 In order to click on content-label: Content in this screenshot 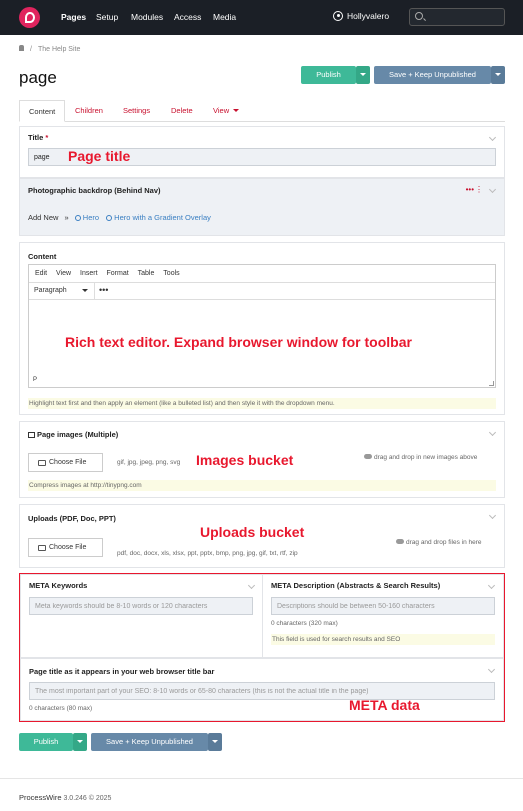, I will do `click(42, 256)`.